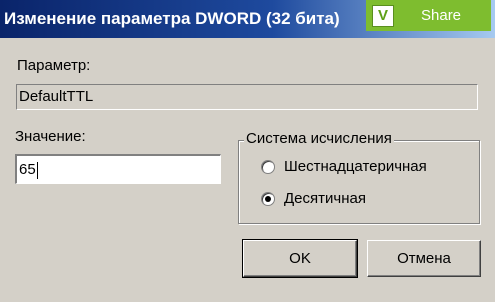 The image size is (495, 302). What do you see at coordinates (172, 18) in the screenshot?
I see `window-title: Изменение параметра DWORD (32 бита)` at bounding box center [172, 18].